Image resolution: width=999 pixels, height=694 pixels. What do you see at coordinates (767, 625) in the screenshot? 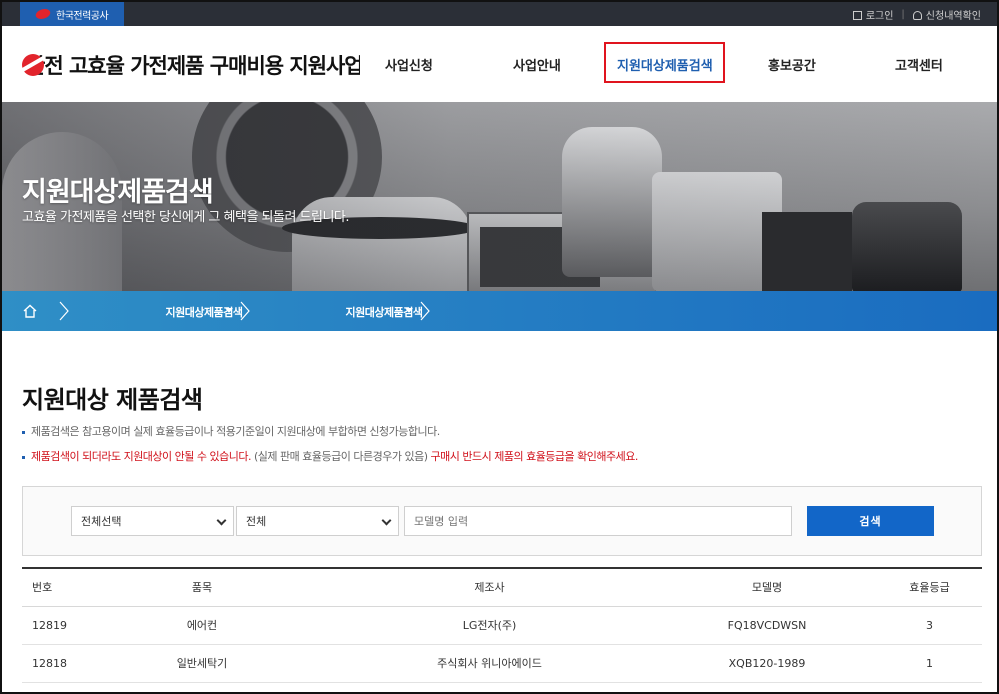
I see `cell-model: FQ18VCDWSN` at bounding box center [767, 625].